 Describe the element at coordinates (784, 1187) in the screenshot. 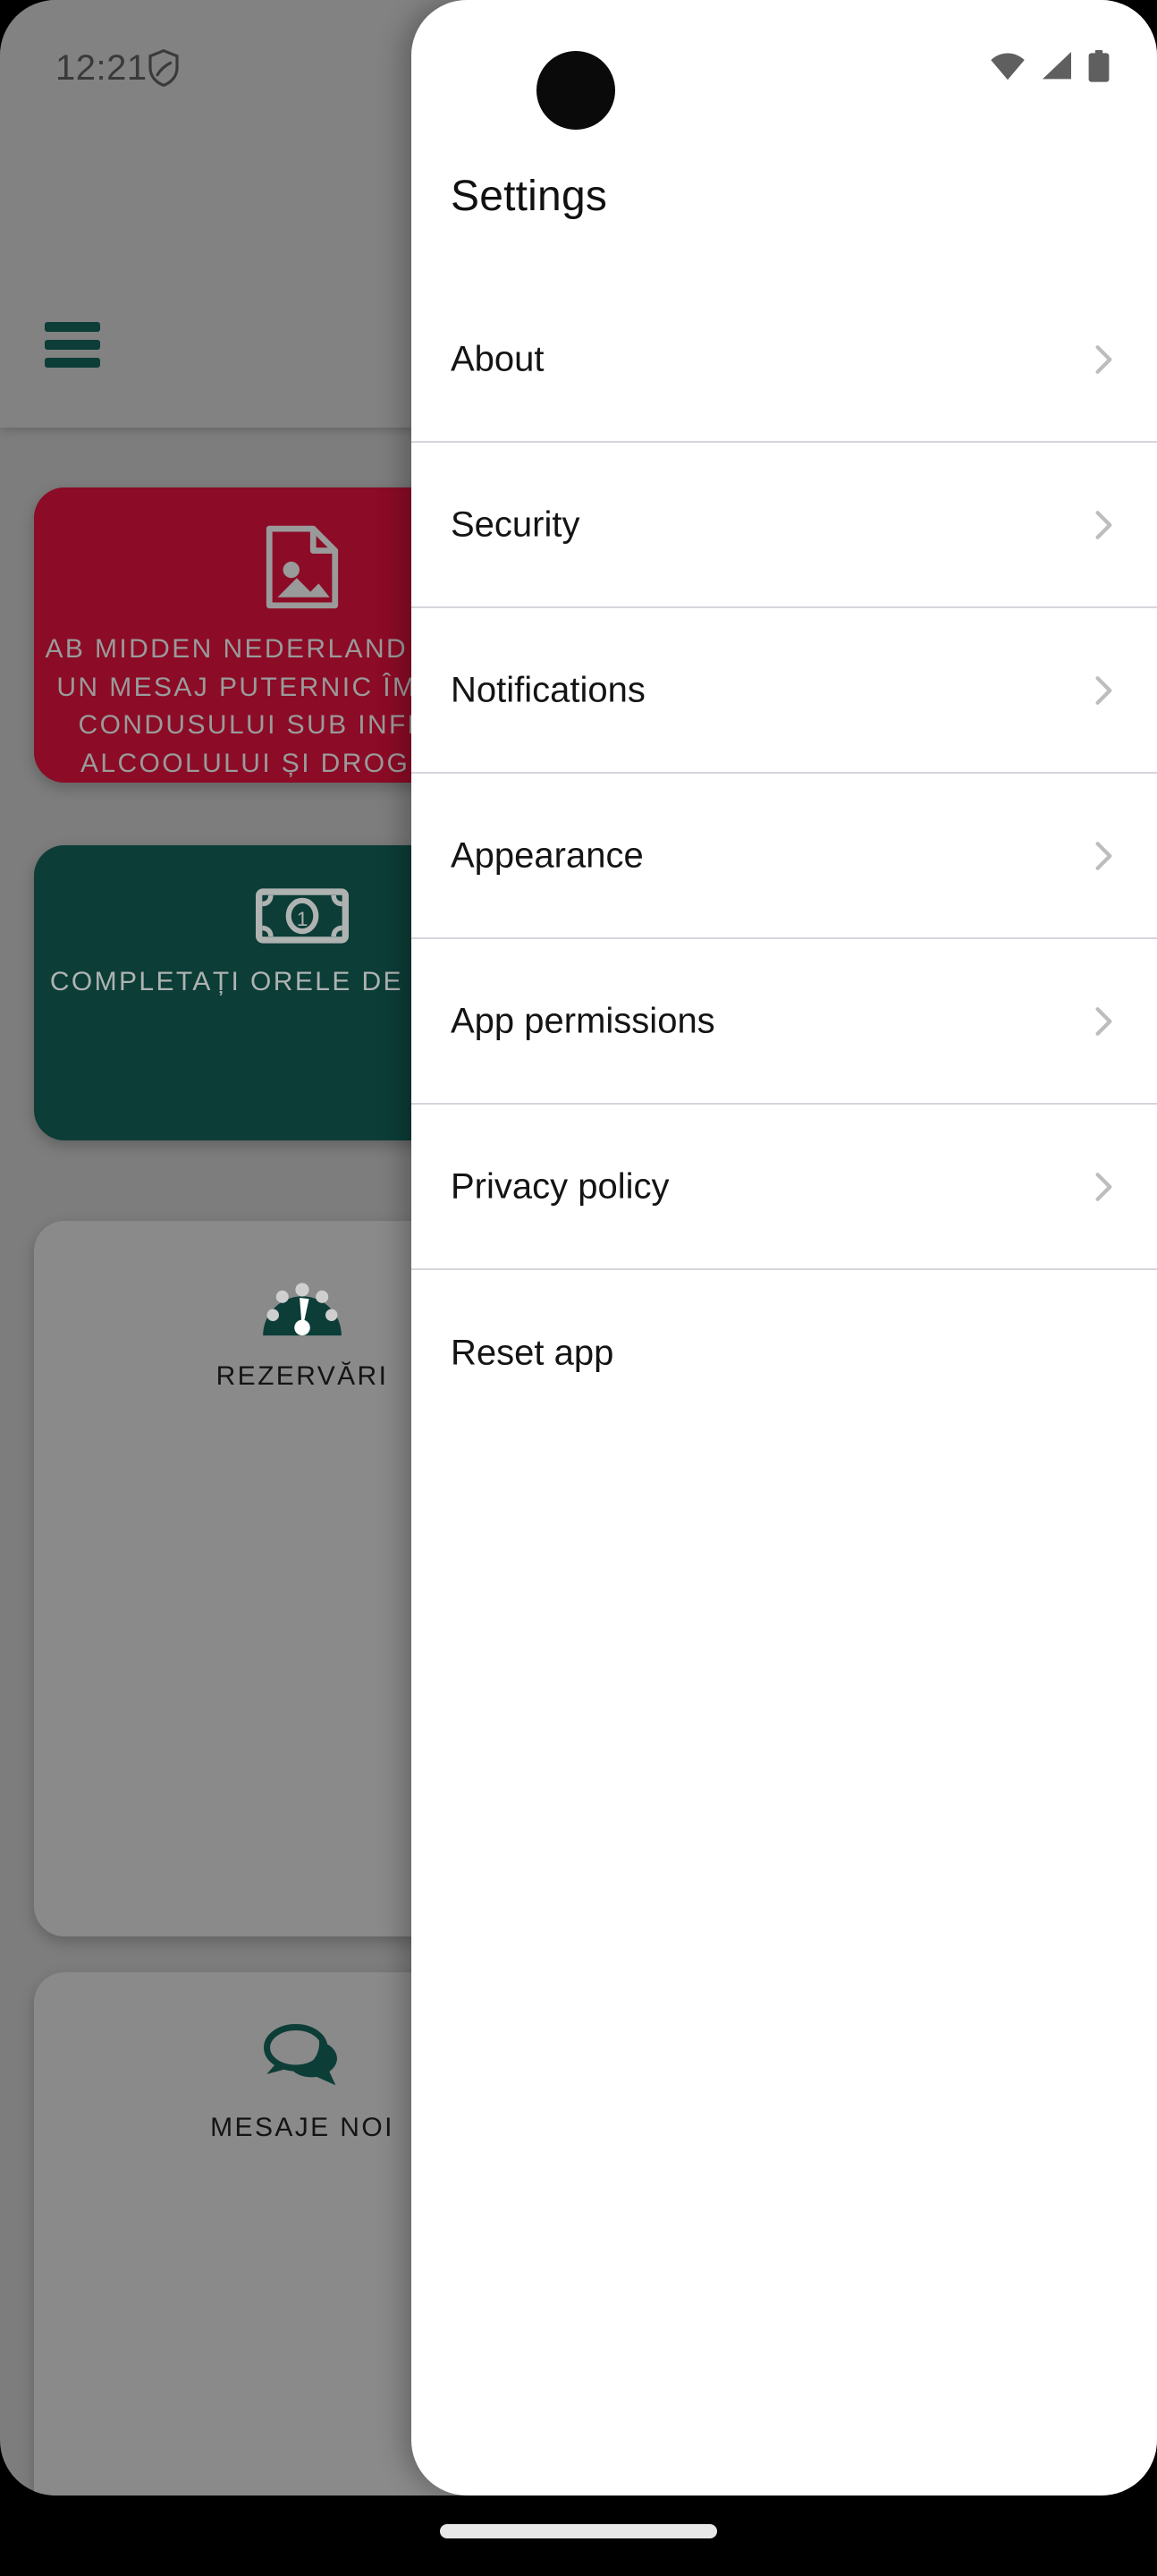

I see `settings-row-privacy-policy: Privacy policy` at that location.